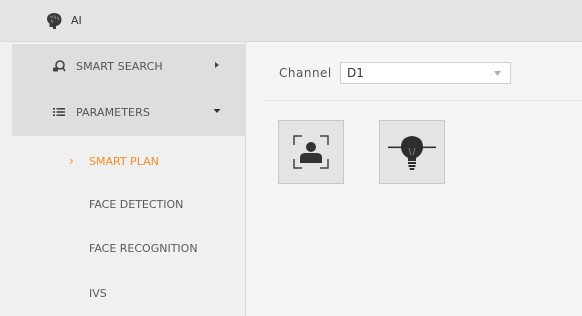  I want to click on sidebar-item-smart-search: SMART SEARCH, so click(128, 67).